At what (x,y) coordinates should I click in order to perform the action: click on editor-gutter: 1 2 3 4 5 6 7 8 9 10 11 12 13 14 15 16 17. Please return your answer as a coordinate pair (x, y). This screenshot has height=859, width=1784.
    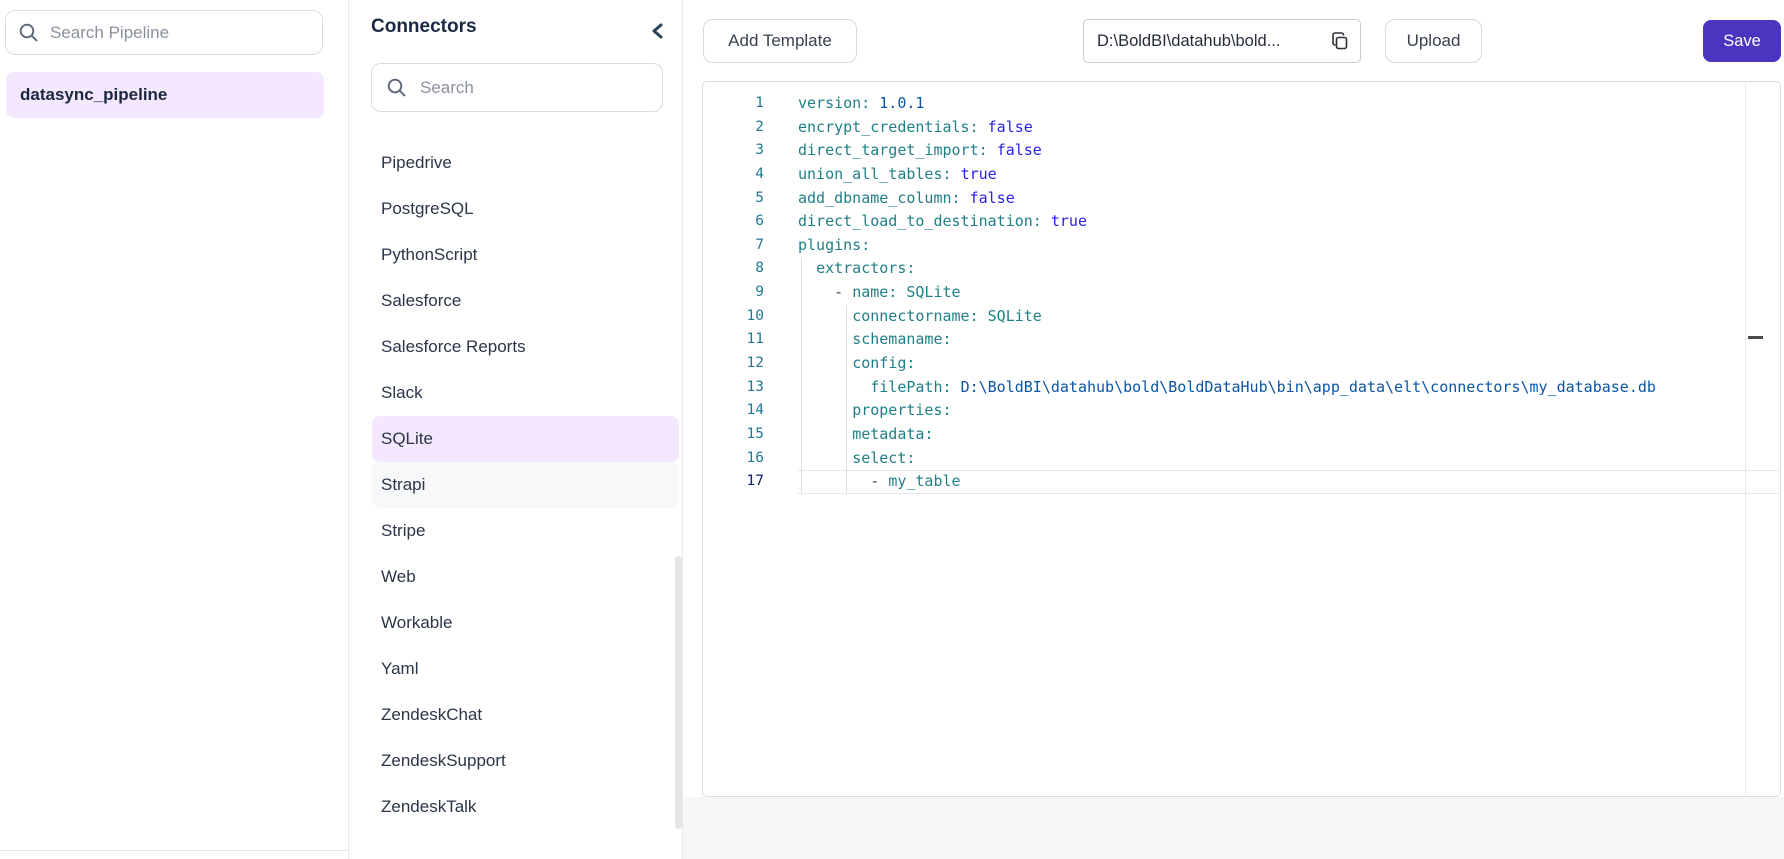
    Looking at the image, I should click on (733, 293).